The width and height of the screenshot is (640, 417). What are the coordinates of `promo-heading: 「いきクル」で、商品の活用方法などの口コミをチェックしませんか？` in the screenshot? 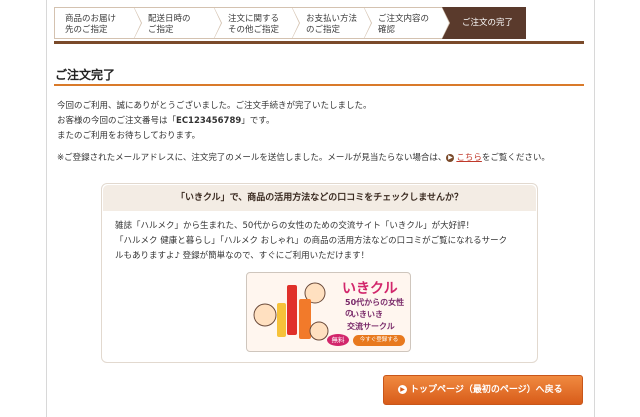 It's located at (319, 198).